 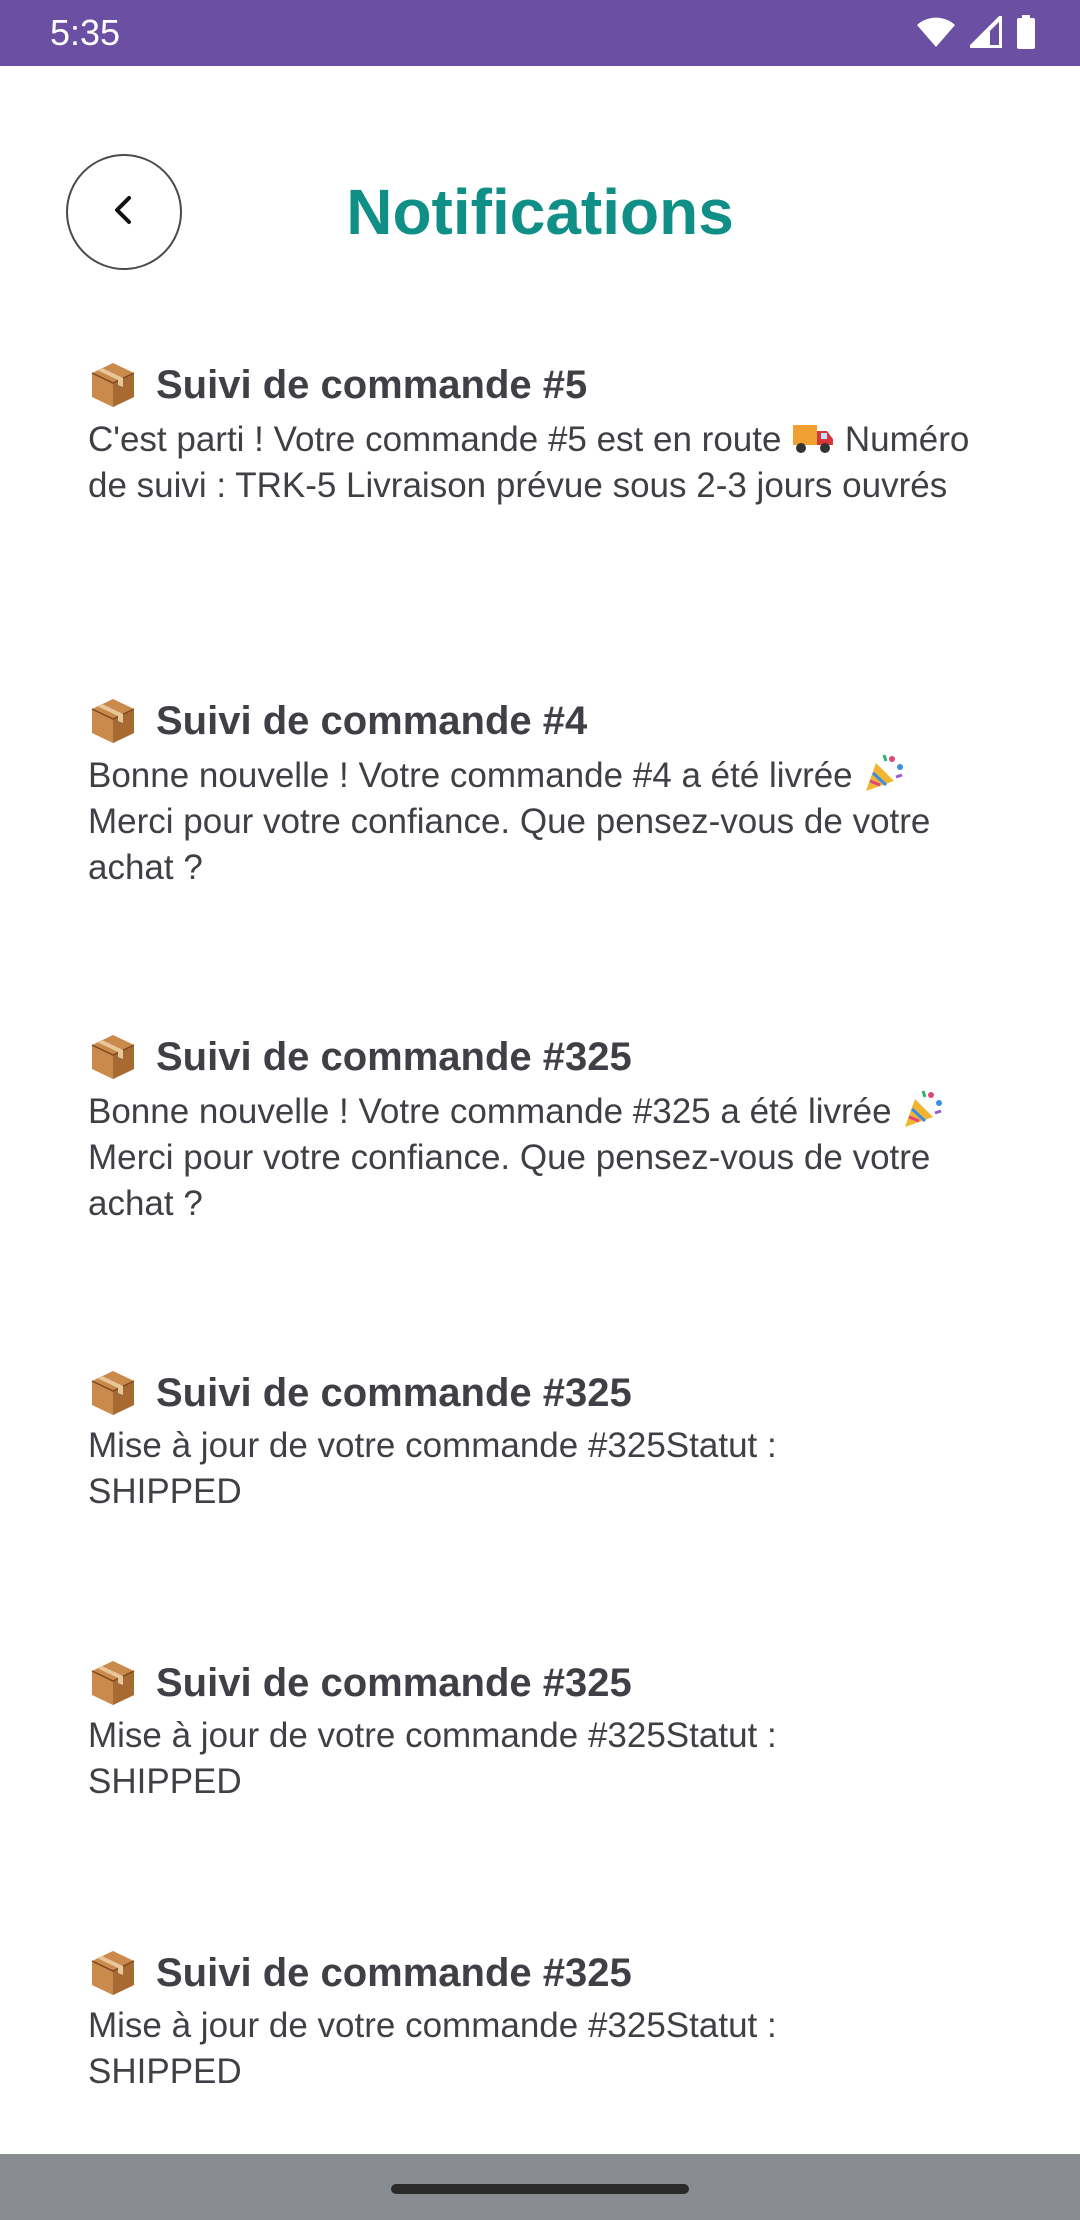 I want to click on notification-title-text: Suivi de commande #4, so click(x=372, y=721).